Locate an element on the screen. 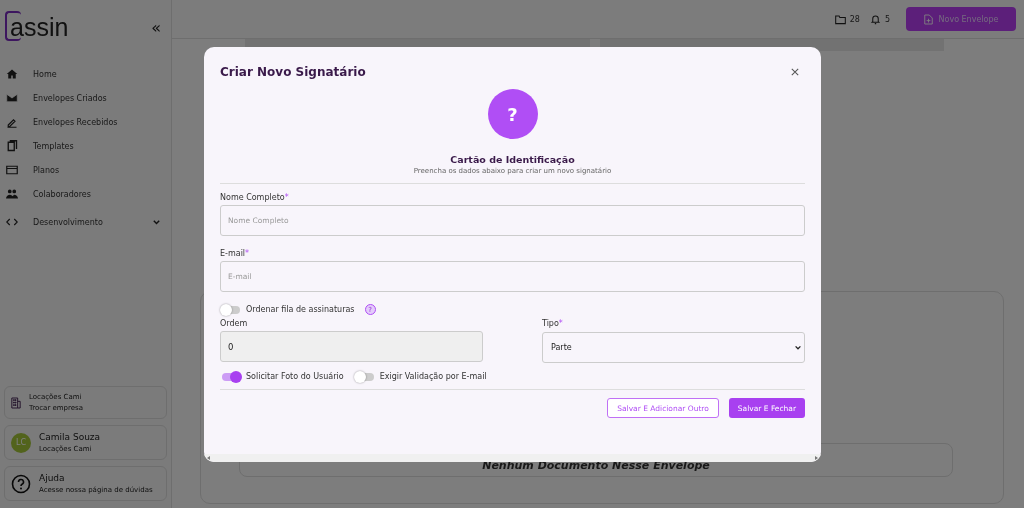  scrollbar is located at coordinates (512, 458).